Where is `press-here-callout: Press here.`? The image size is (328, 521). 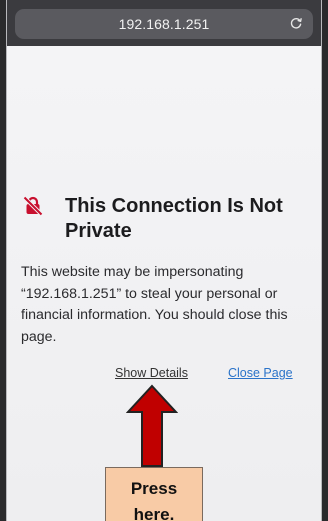
press-here-callout: Press here. is located at coordinates (154, 494).